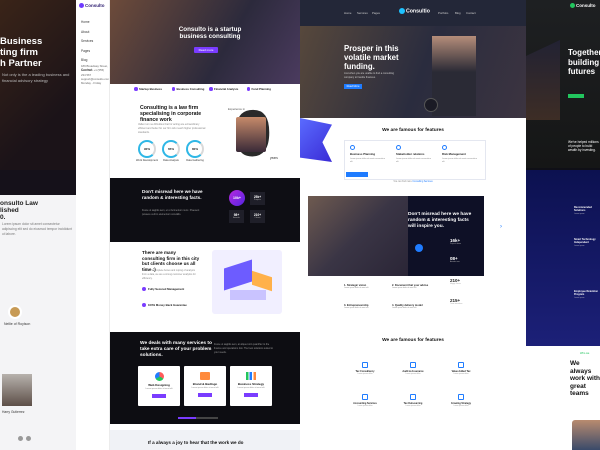 Image resolution: width=600 pixels, height=450 pixels. I want to click on businessman-photo, so click(454, 76).